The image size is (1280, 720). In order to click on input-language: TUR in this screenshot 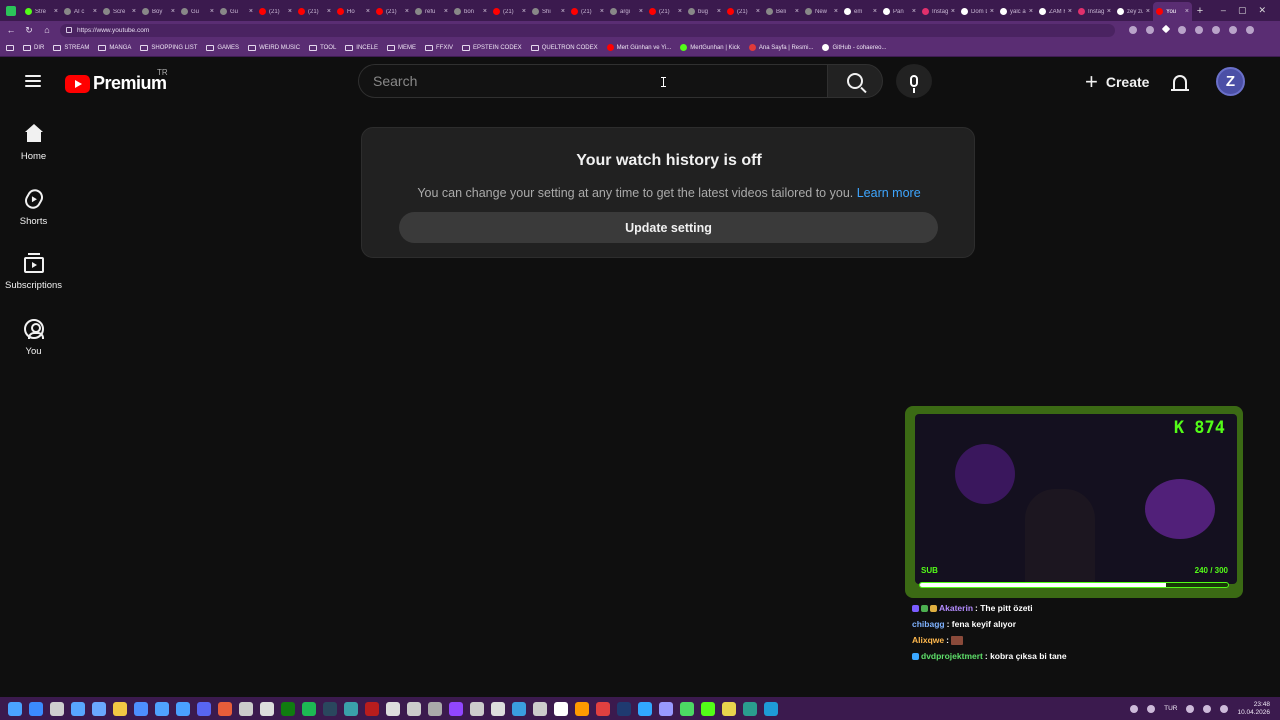, I will do `click(1170, 708)`.